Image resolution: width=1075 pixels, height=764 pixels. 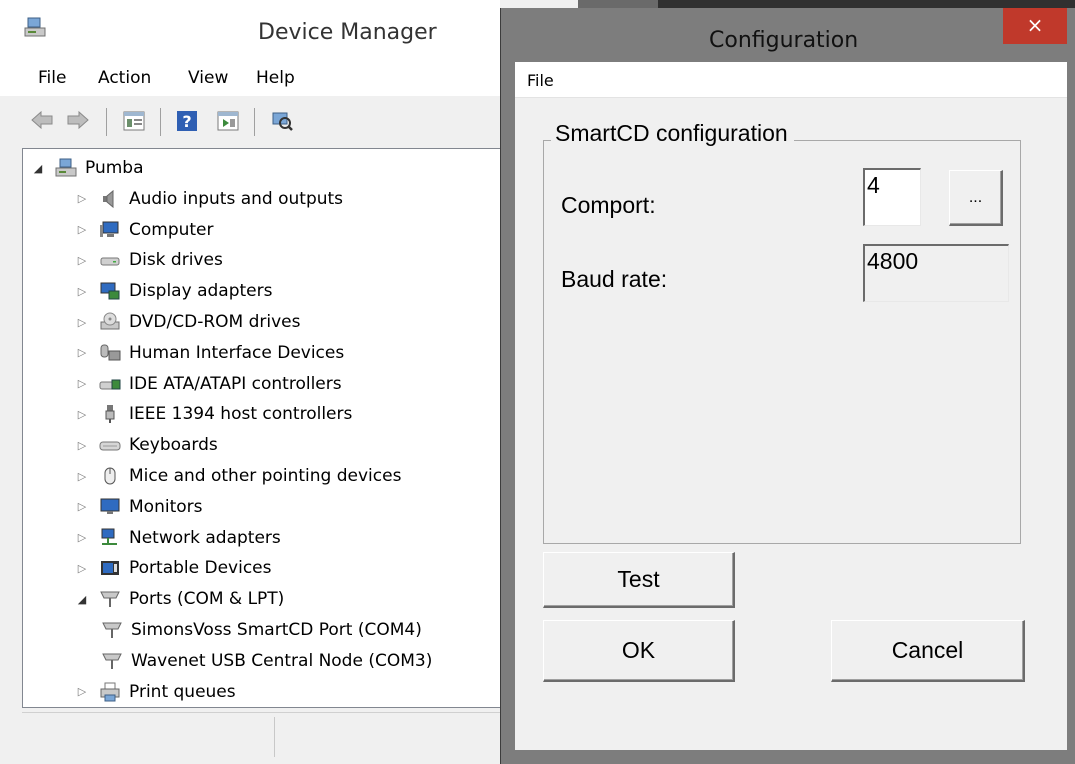 I want to click on tree-category: ▷ Print queues, so click(x=155, y=692).